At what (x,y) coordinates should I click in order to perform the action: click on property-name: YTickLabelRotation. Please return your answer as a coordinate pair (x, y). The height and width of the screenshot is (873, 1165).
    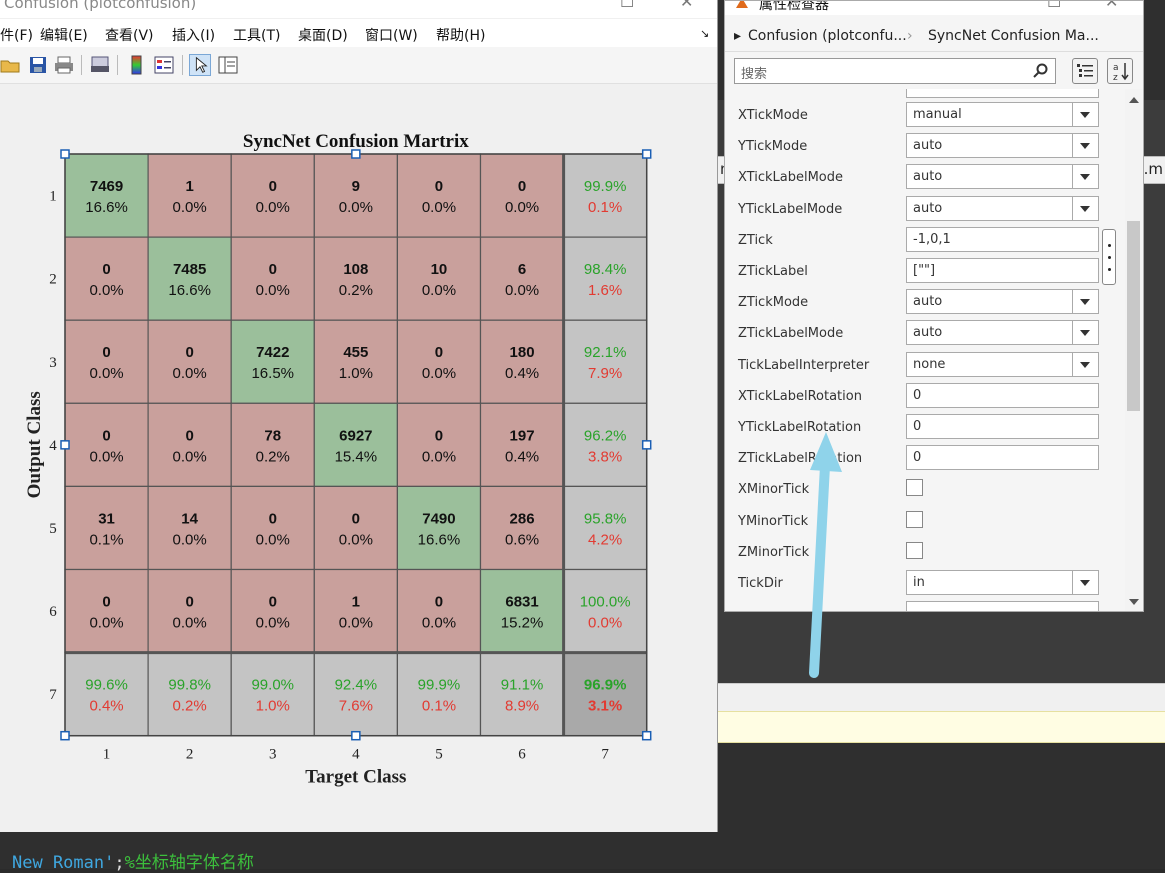
    Looking at the image, I should click on (800, 427).